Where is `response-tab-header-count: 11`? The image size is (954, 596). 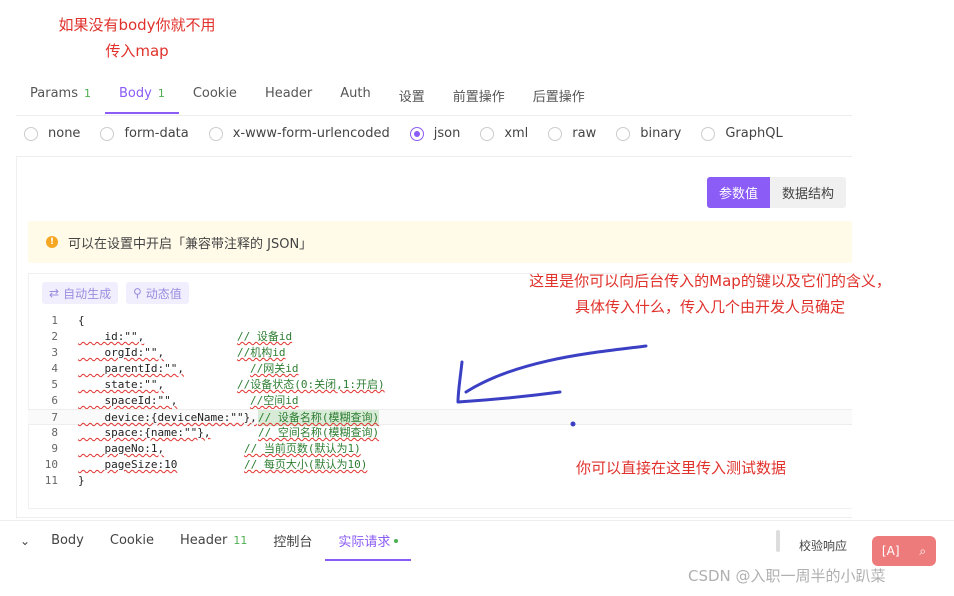
response-tab-header-count: 11 is located at coordinates (240, 540).